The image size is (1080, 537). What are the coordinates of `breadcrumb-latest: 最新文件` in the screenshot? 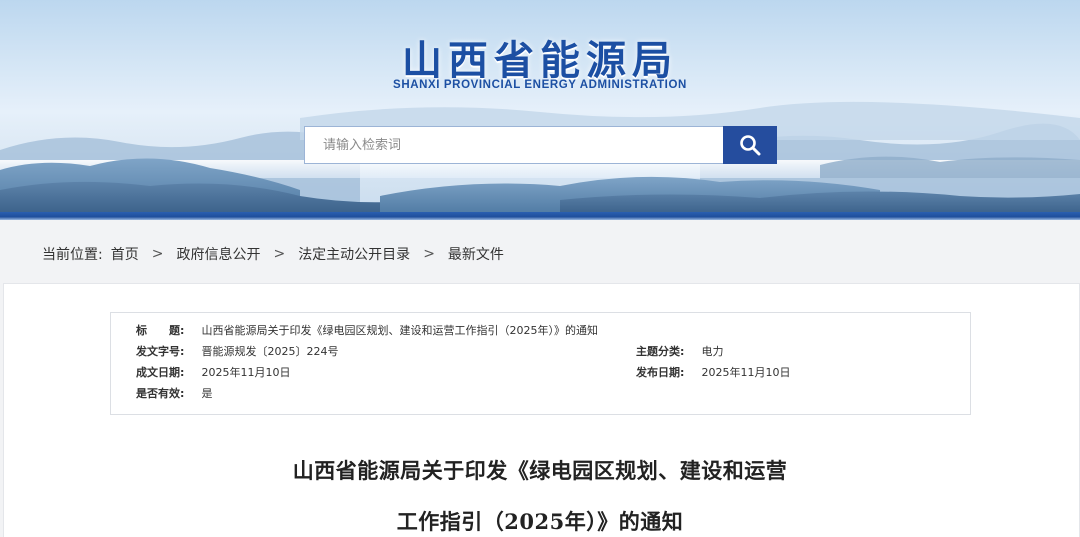 It's located at (476, 254).